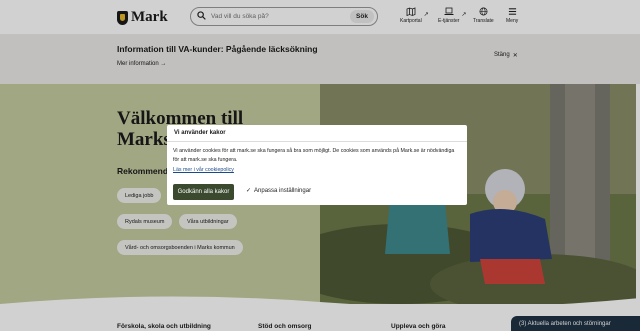 The image size is (640, 331). Describe the element at coordinates (283, 190) in the screenshot. I see `customize-settings-label: Anpassa inställningar` at that location.